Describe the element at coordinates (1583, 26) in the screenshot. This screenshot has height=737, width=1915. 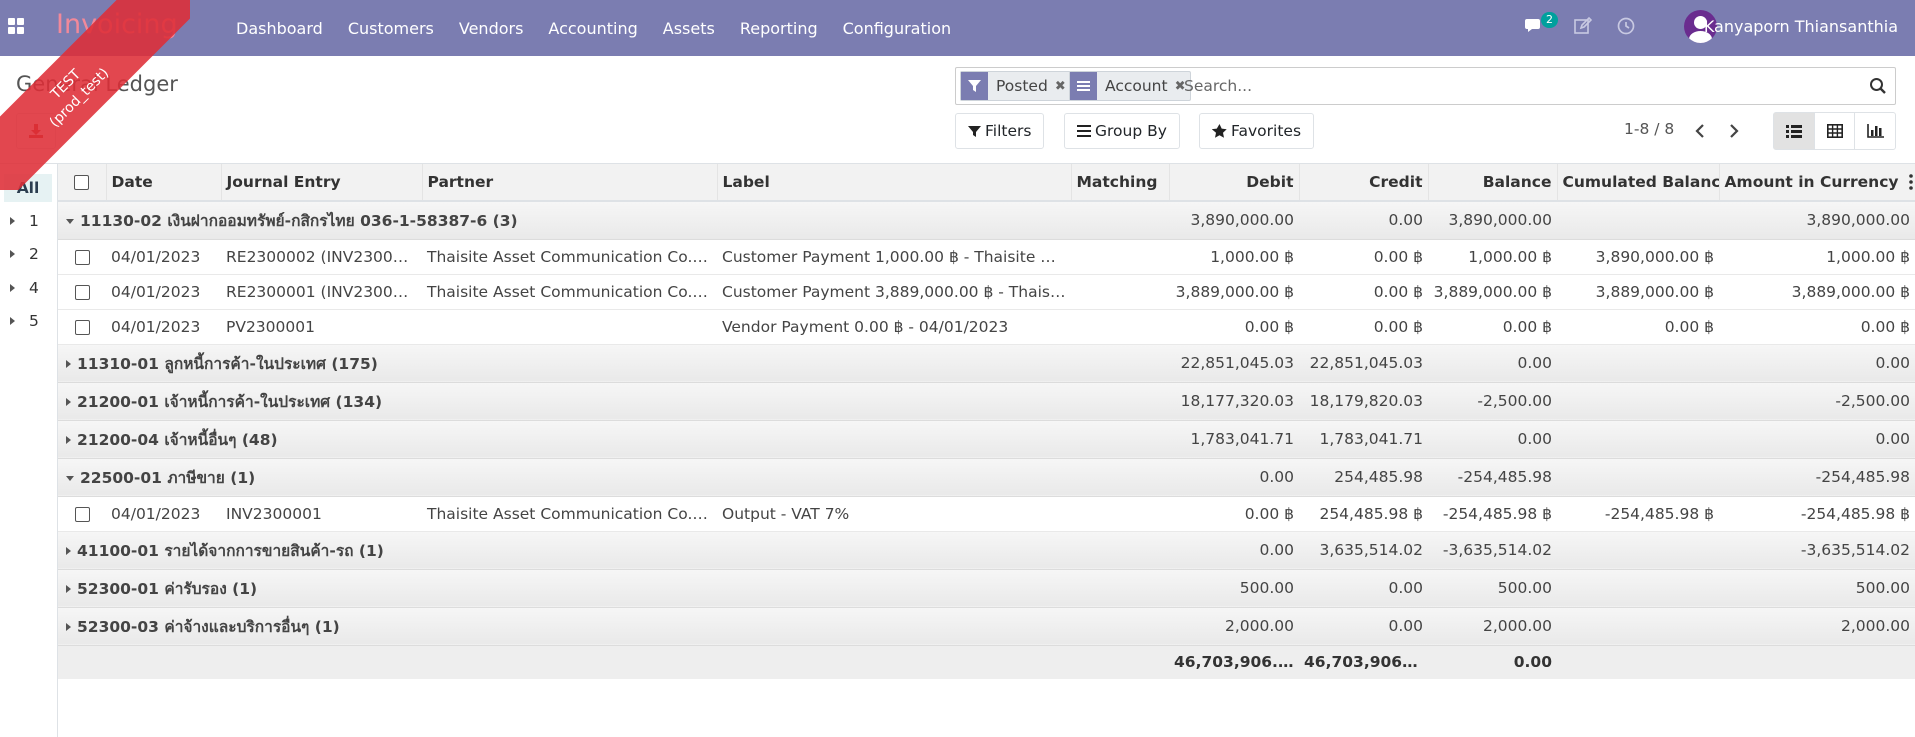
I see `edit-note-icon` at that location.